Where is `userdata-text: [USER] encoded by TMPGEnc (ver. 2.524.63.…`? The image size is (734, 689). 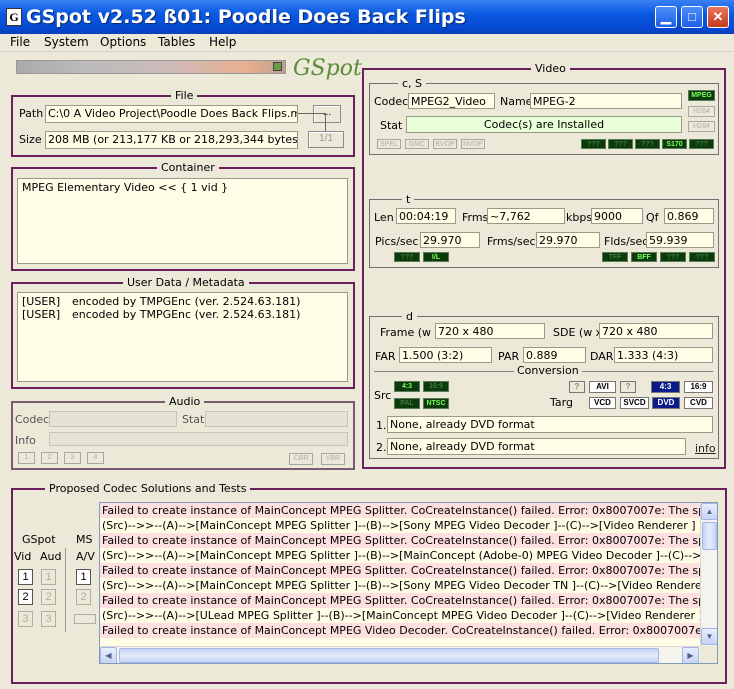 userdata-text: [USER] encoded by TMPGEnc (ver. 2.524.63.… is located at coordinates (182, 337).